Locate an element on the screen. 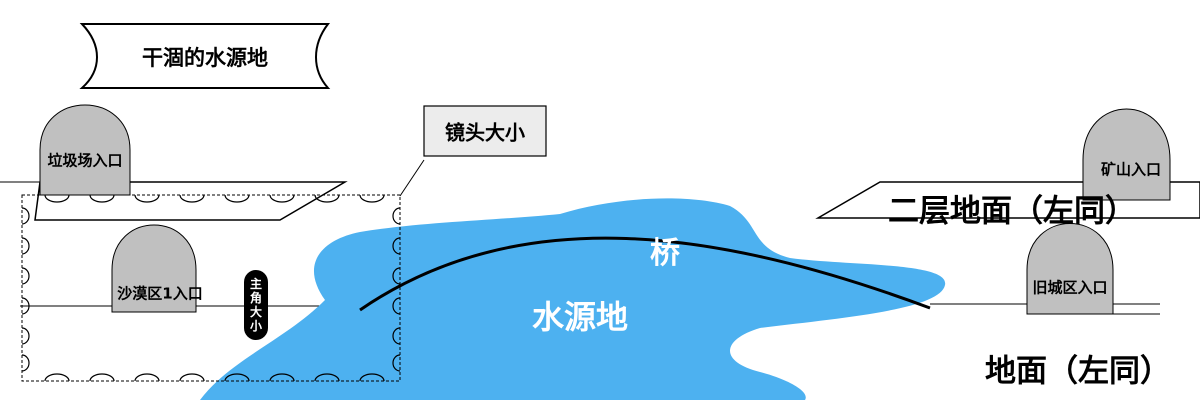 The image size is (1200, 400). oldtown-entrance is located at coordinates (1070, 269).